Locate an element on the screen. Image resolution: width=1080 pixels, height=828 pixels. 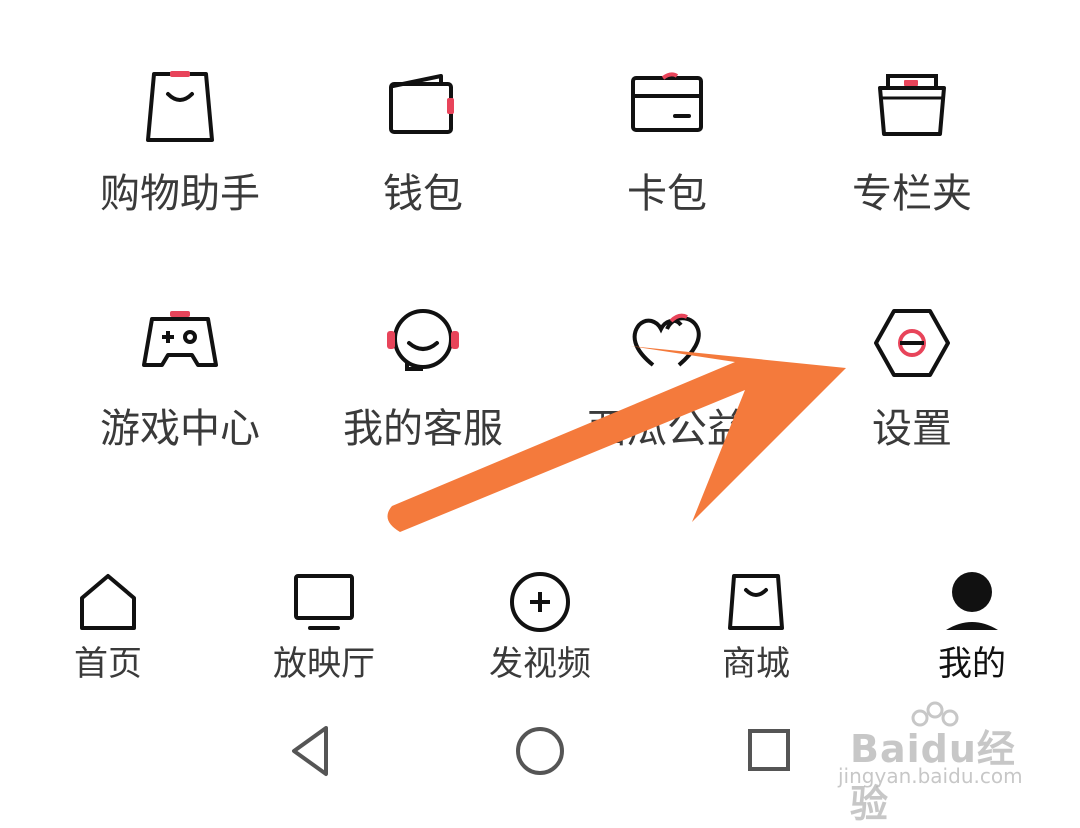
tab-me: 我的 is located at coordinates (972, 627).